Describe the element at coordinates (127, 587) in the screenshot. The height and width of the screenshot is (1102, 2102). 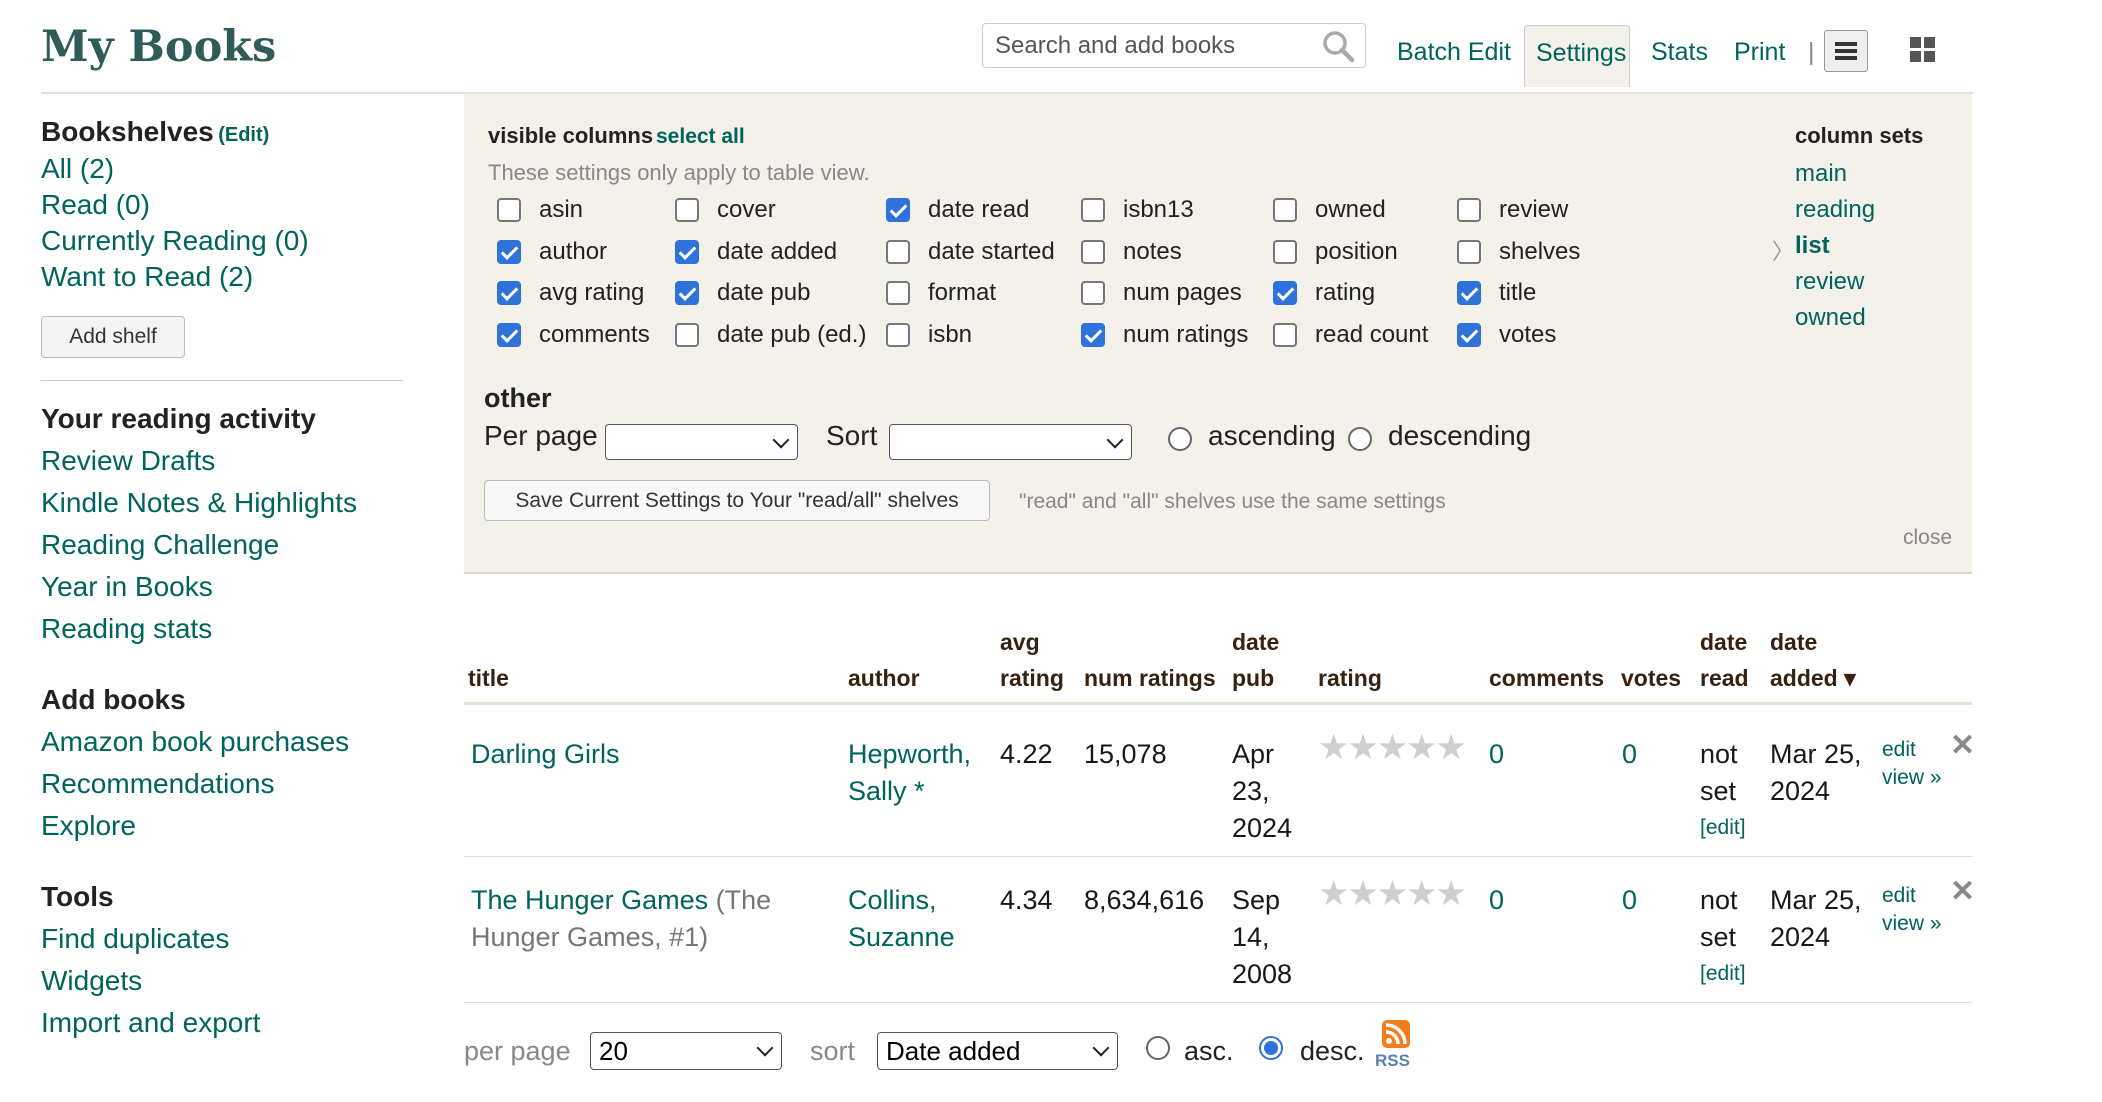
I see `year-in-books-link: Year in Books` at that location.